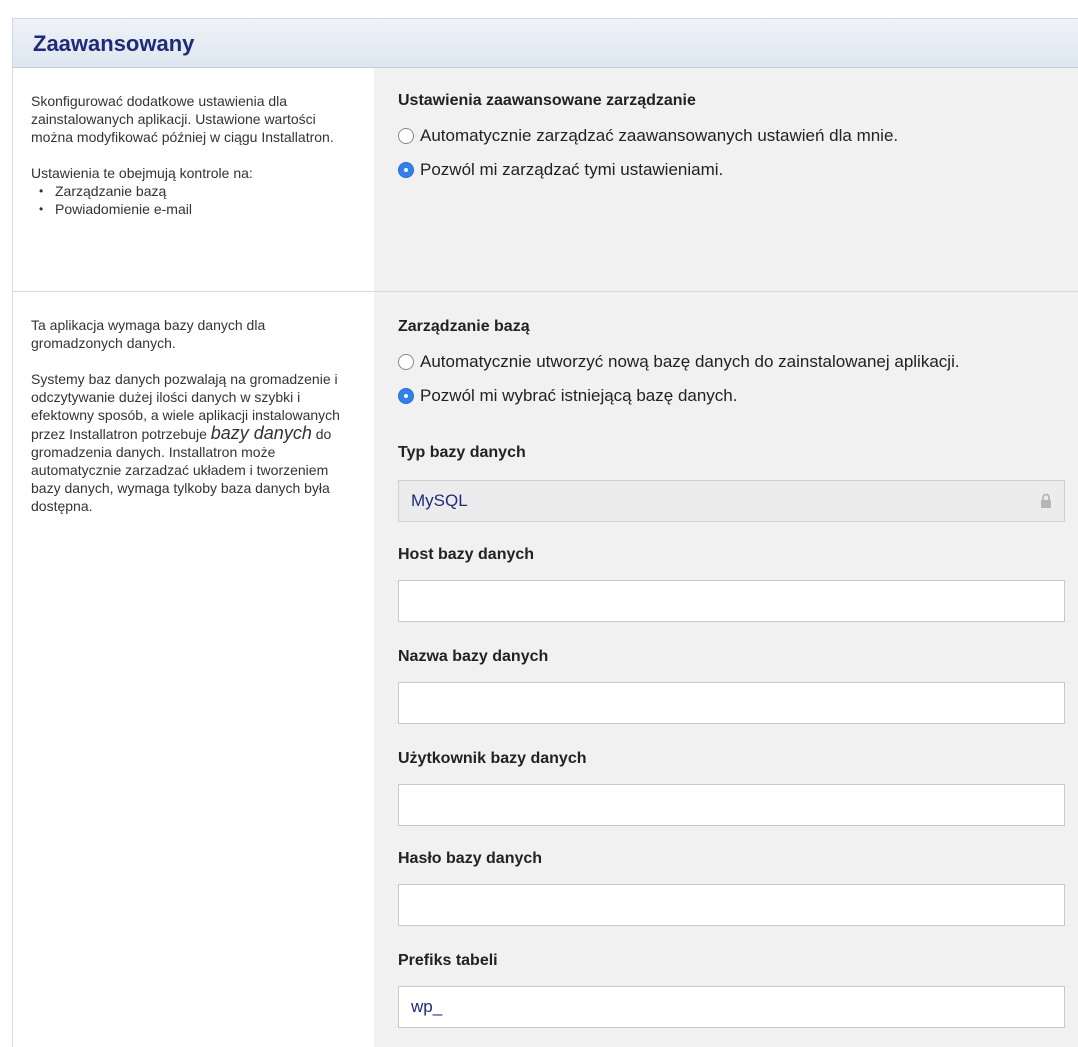 This screenshot has height=1047, width=1078. I want to click on db-name-label: Nazwa bazy danych, so click(473, 656).